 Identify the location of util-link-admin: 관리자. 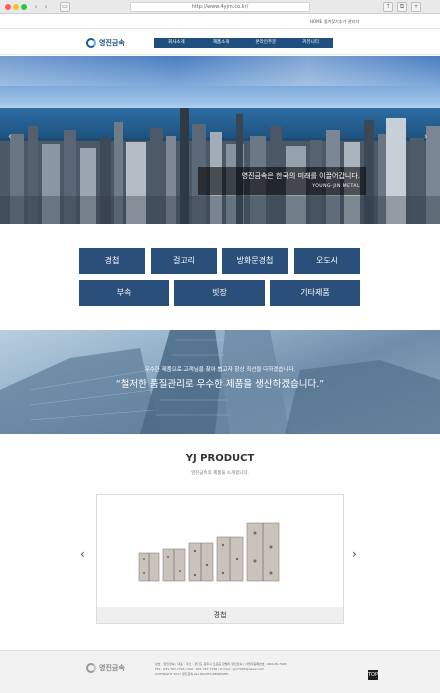
(353, 22).